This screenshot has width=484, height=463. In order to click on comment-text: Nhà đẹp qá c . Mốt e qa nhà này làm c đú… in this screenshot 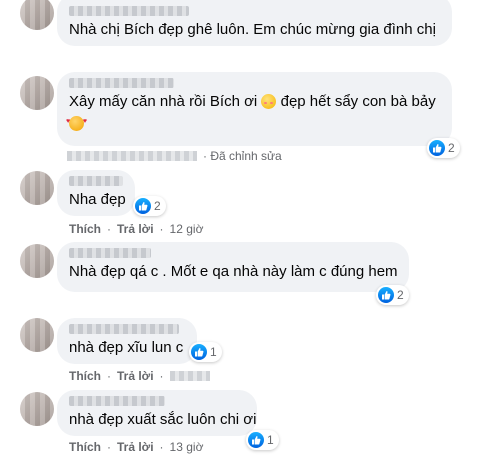, I will do `click(233, 271)`.